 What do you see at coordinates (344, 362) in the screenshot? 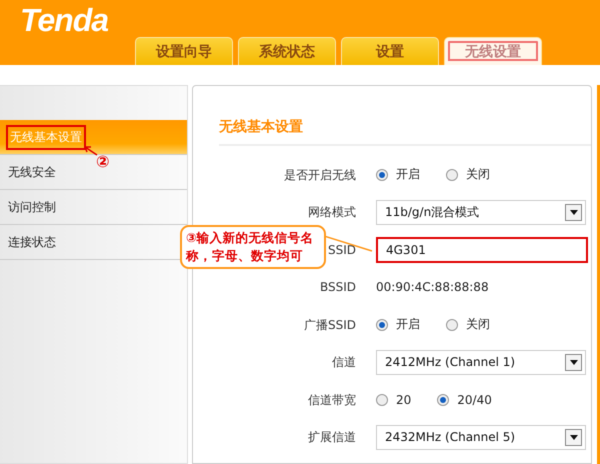
I see `field-label: 信道` at bounding box center [344, 362].